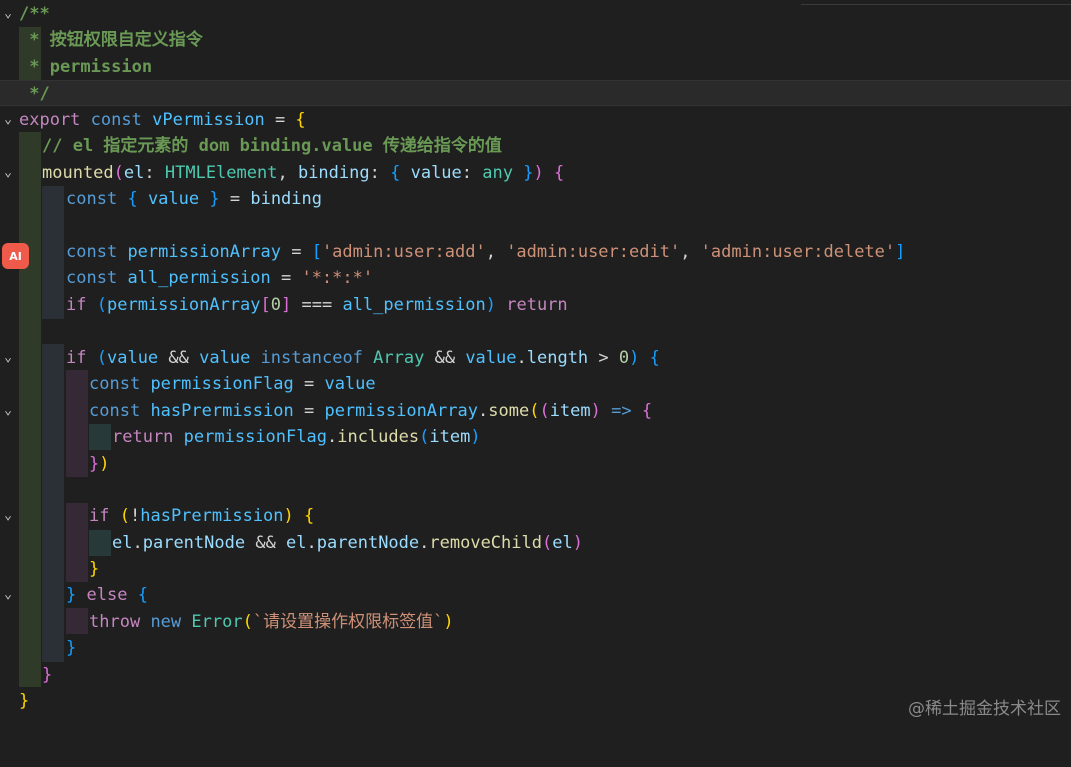 The width and height of the screenshot is (1071, 767). Describe the element at coordinates (535, 648) in the screenshot. I see `code-line-25: }` at that location.